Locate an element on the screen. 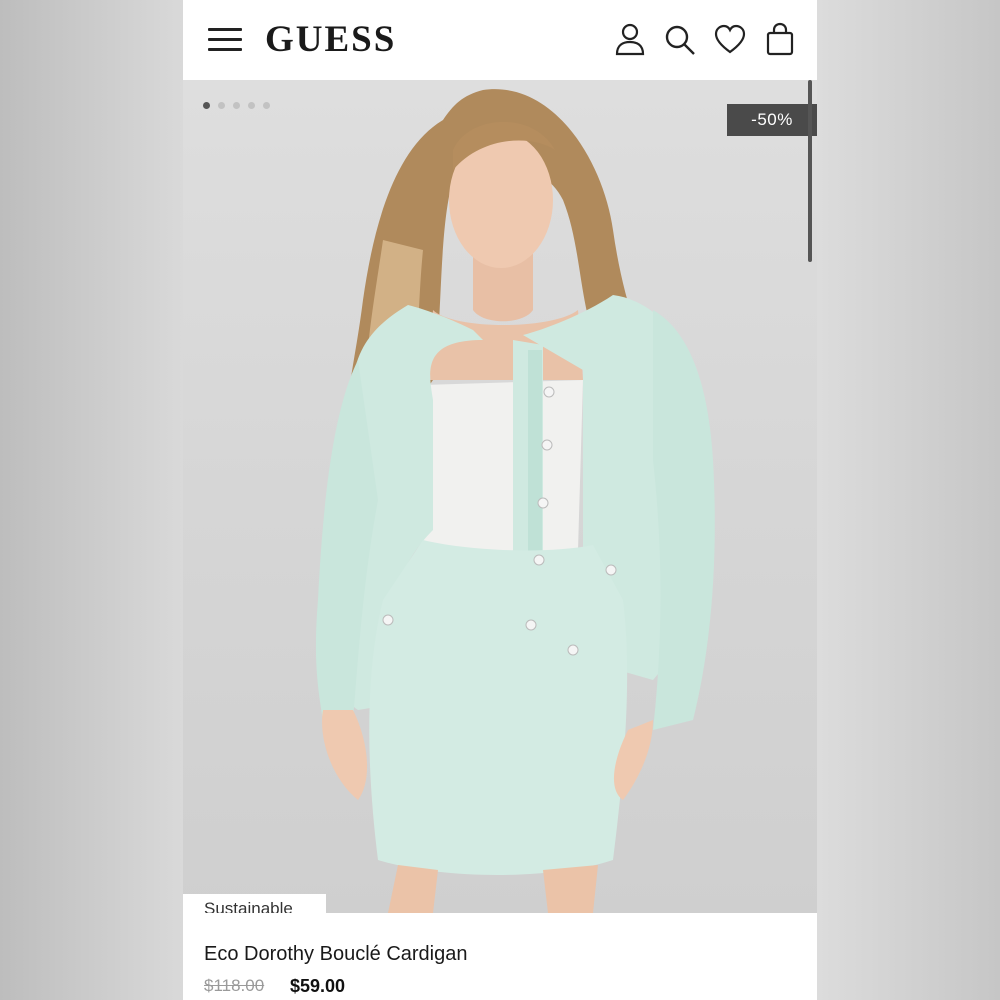 The height and width of the screenshot is (1000, 1000). menu-icon is located at coordinates (225, 40).